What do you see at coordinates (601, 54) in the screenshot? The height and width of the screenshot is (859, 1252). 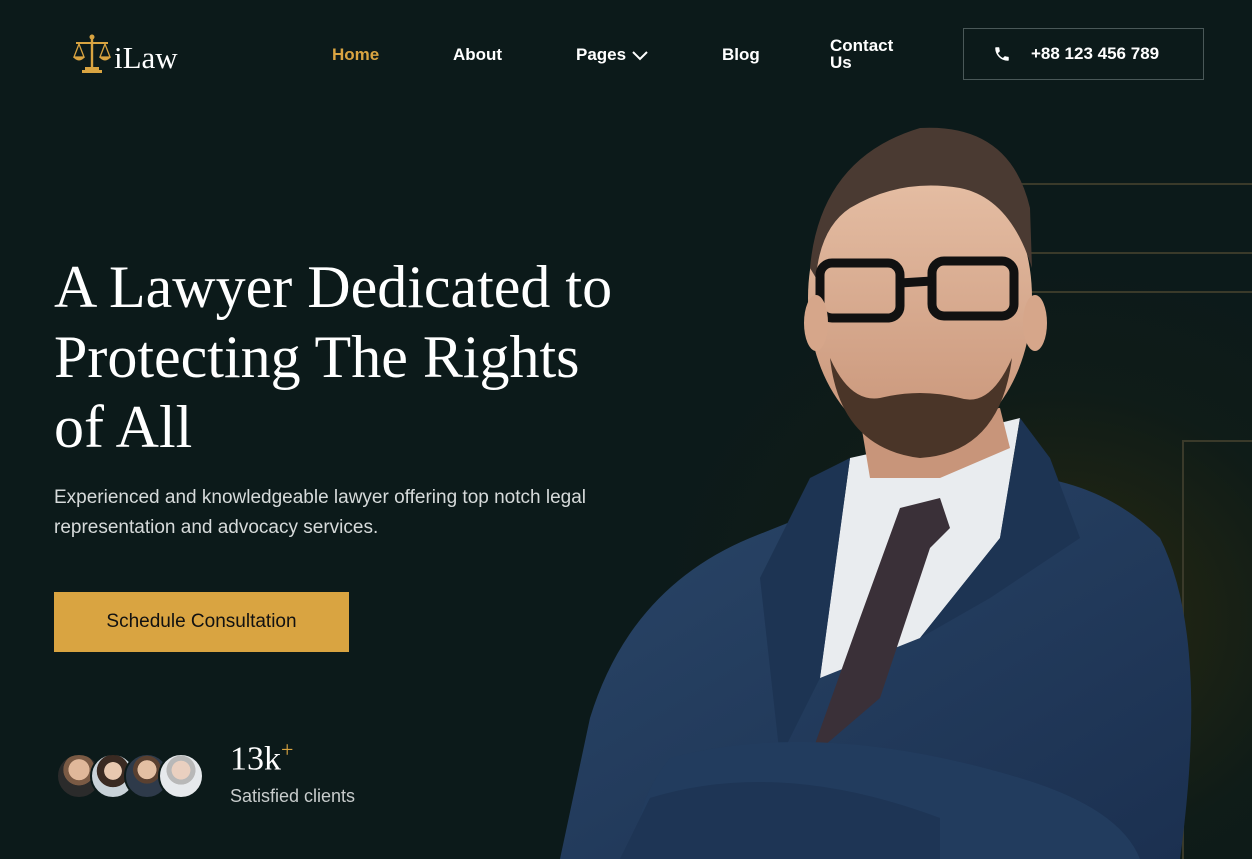 I see `nav-item-pages-label: Pages` at bounding box center [601, 54].